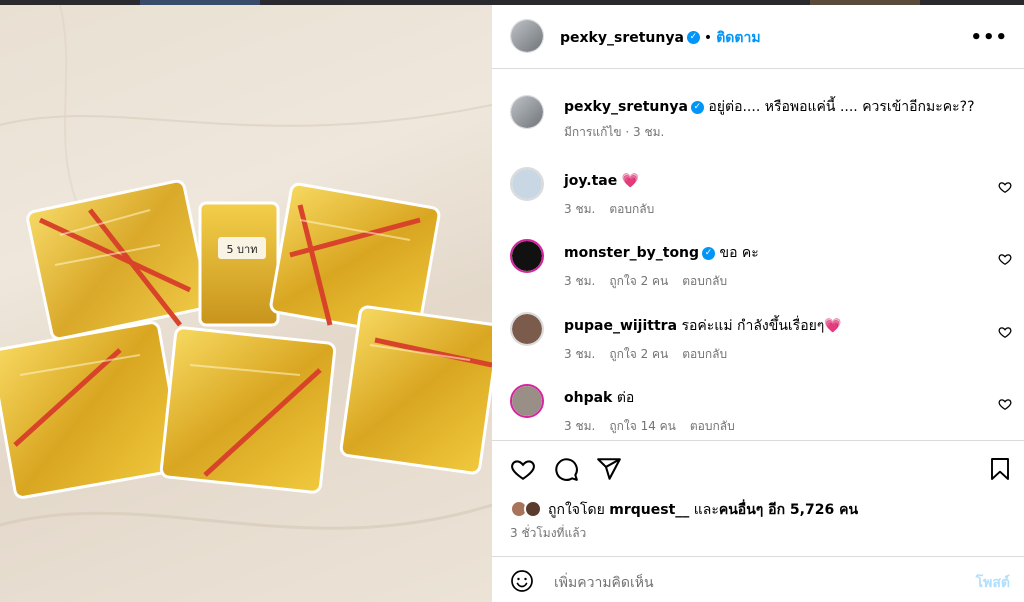 The width and height of the screenshot is (1024, 602). Describe the element at coordinates (533, 509) in the screenshot. I see `liker-avatar` at that location.